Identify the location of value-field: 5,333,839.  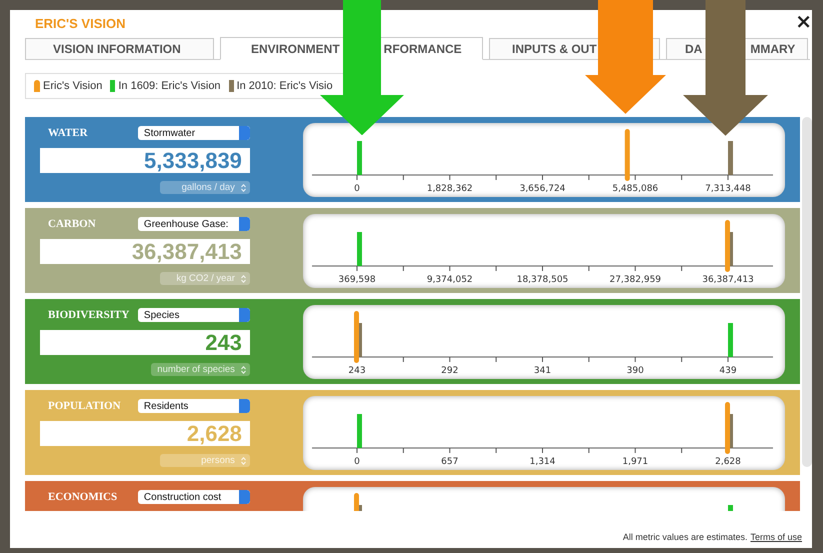
(145, 160).